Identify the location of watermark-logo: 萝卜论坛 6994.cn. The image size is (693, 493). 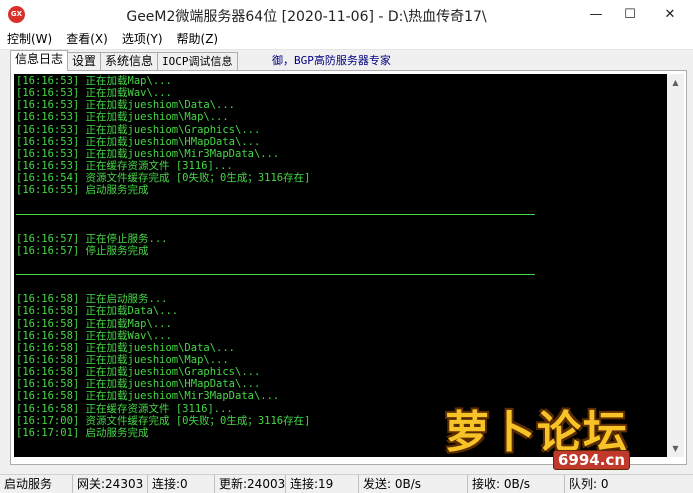
(565, 441).